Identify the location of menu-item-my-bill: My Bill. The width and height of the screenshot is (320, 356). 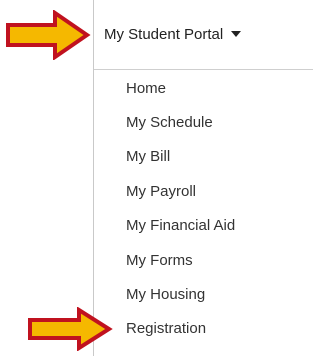
(203, 157).